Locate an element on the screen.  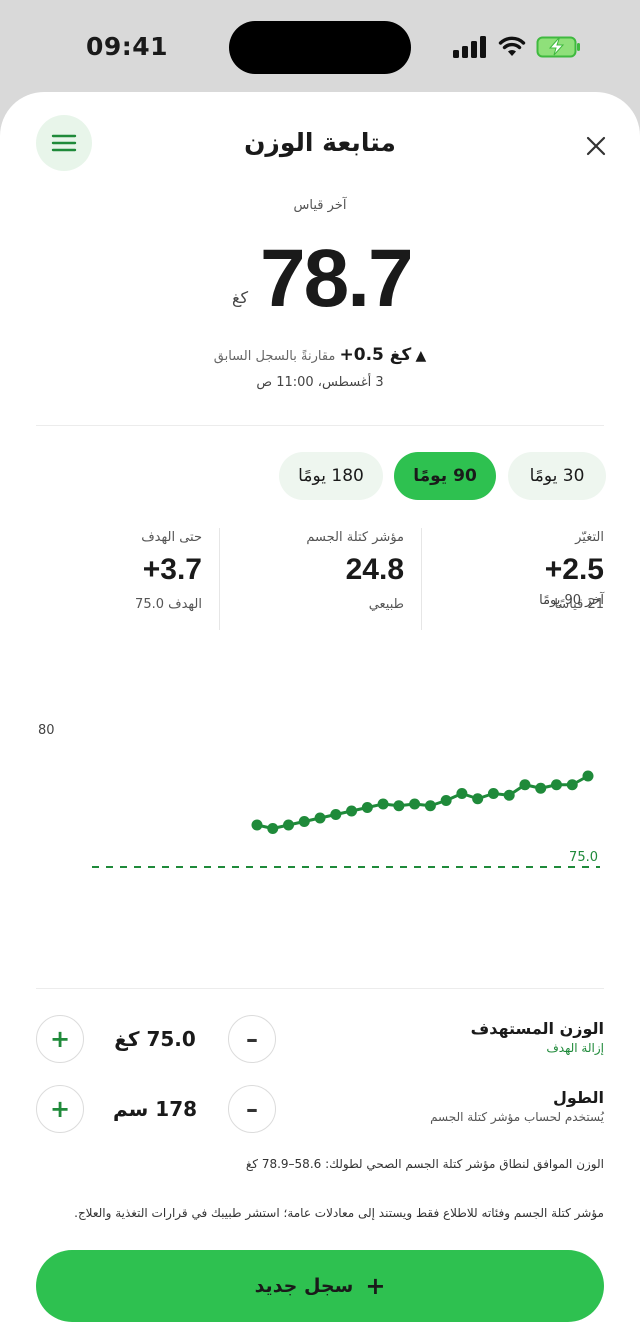
delta-value: +0.5 كغ is located at coordinates (375, 355).